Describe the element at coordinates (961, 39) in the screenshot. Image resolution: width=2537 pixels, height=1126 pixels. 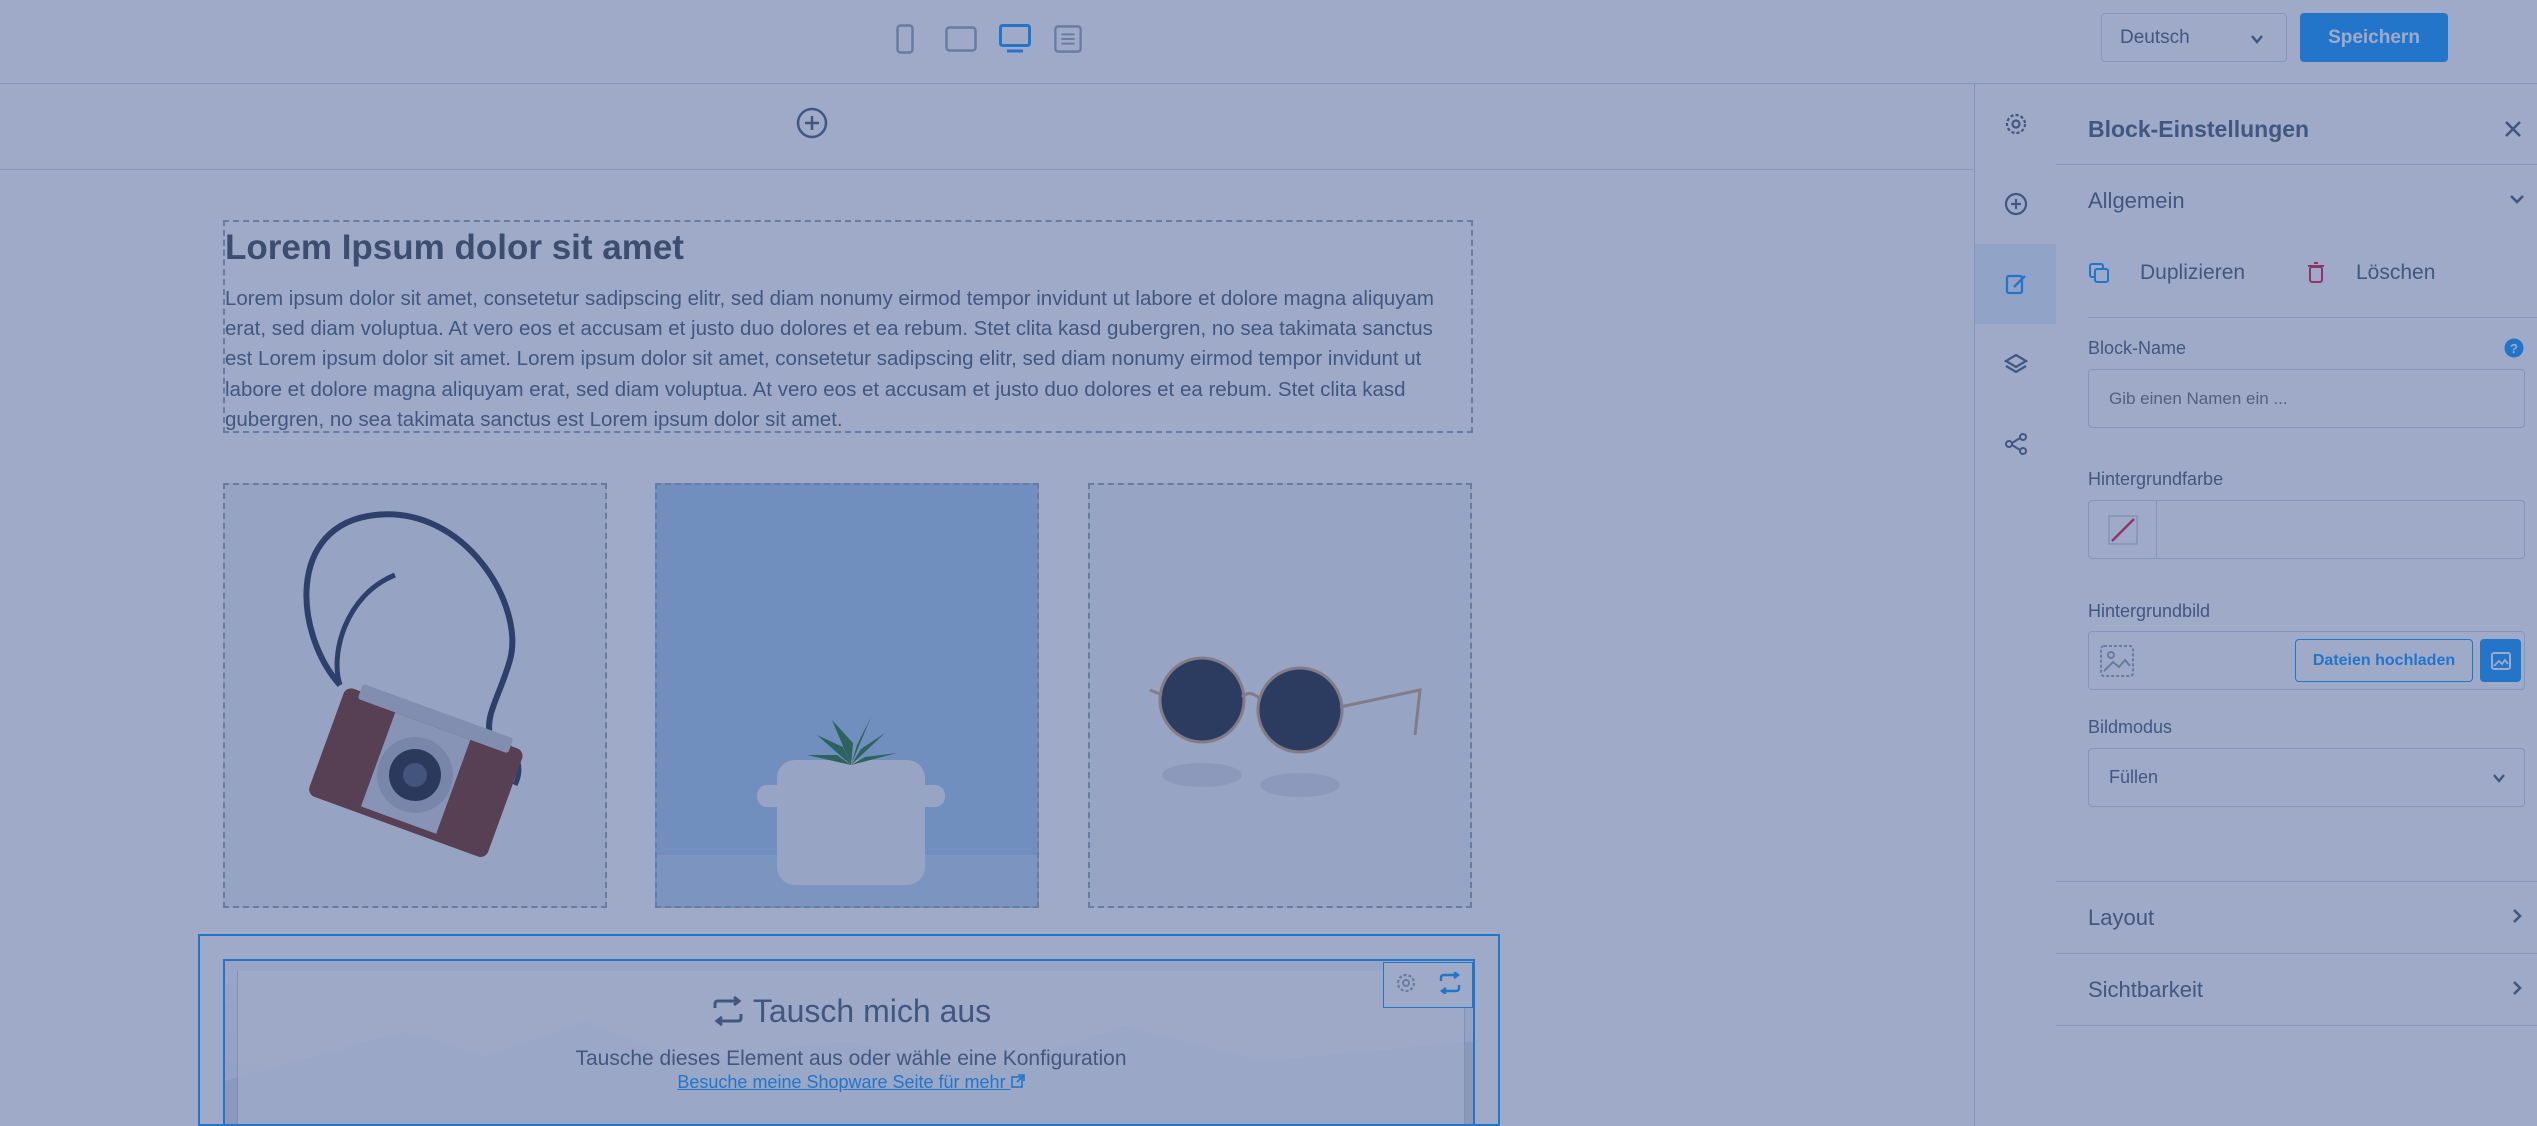
I see `tablet-view-icon` at that location.